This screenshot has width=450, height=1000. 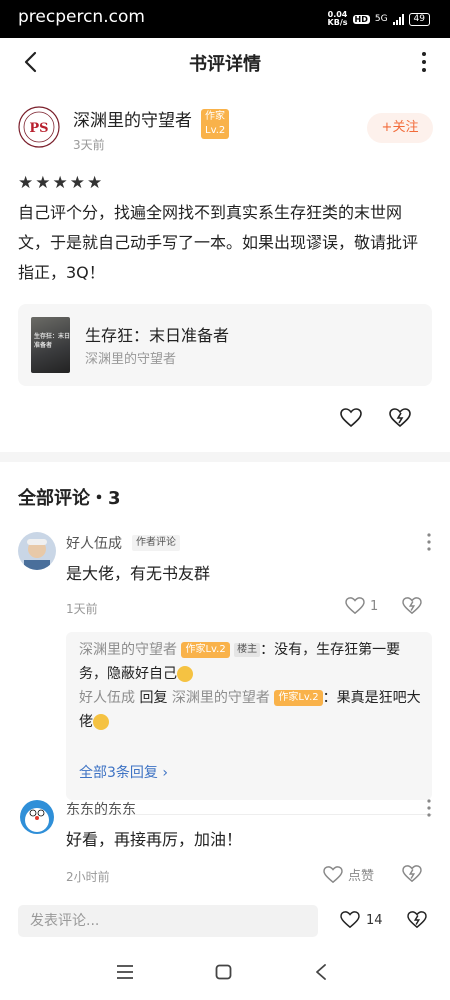 I want to click on review-actions, so click(x=375, y=418).